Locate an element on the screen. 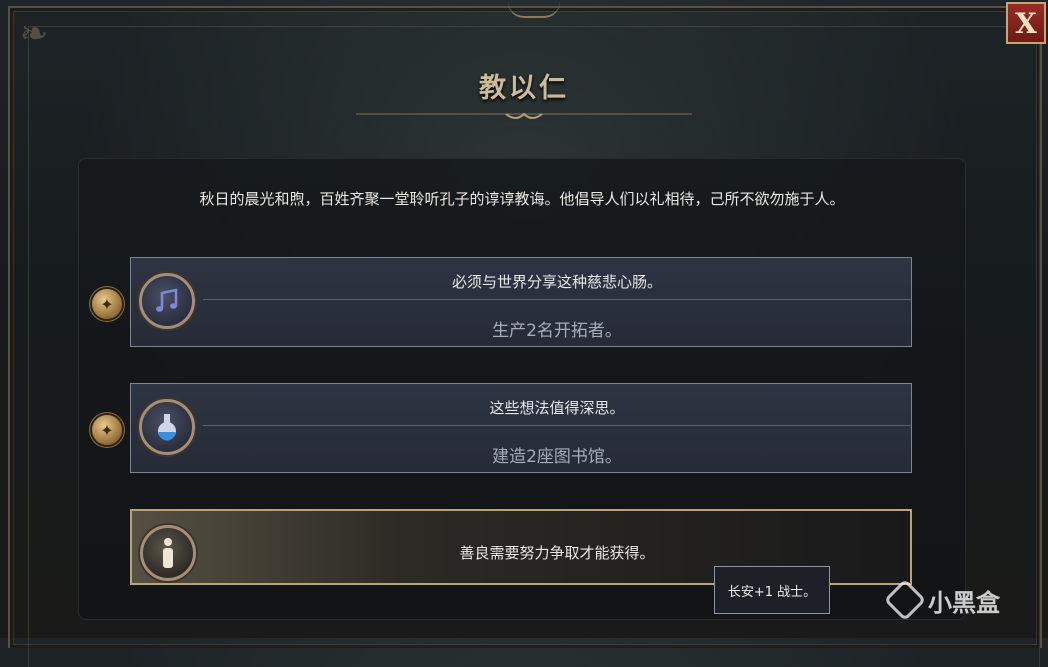  top-ornament is located at coordinates (534, 10).